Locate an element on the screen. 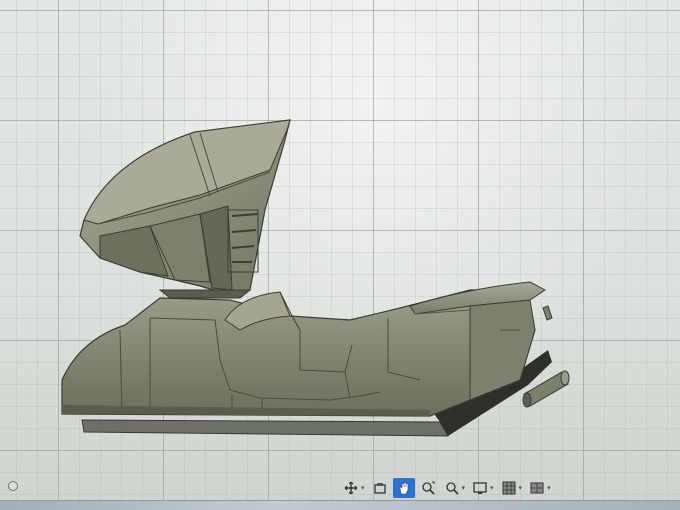 The height and width of the screenshot is (510, 680). display-settings-icon is located at coordinates (480, 488).